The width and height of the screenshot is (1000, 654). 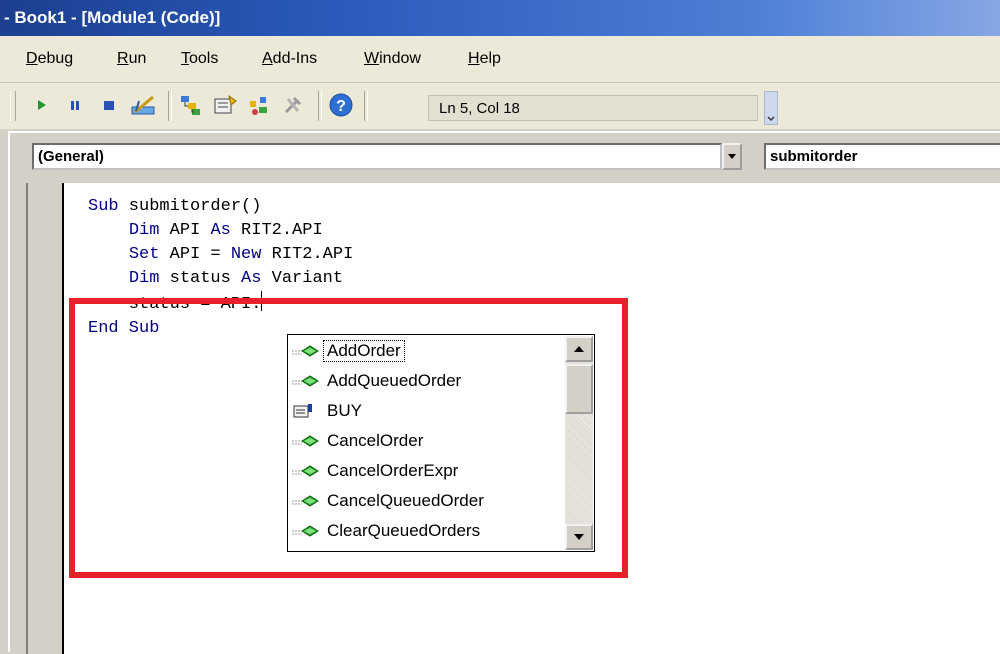 What do you see at coordinates (112, 17) in the screenshot?
I see `window-title: - Book1 - [Module1 (Code)]` at bounding box center [112, 17].